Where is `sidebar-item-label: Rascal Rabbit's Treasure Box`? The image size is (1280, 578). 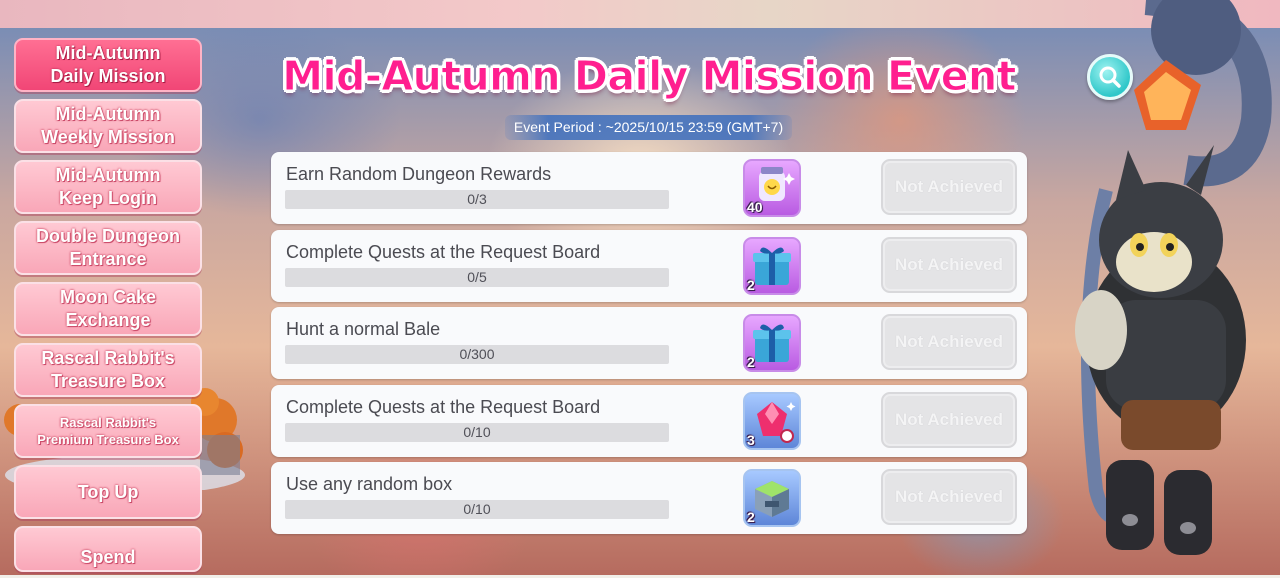 sidebar-item-label: Rascal Rabbit's Treasure Box is located at coordinates (108, 369).